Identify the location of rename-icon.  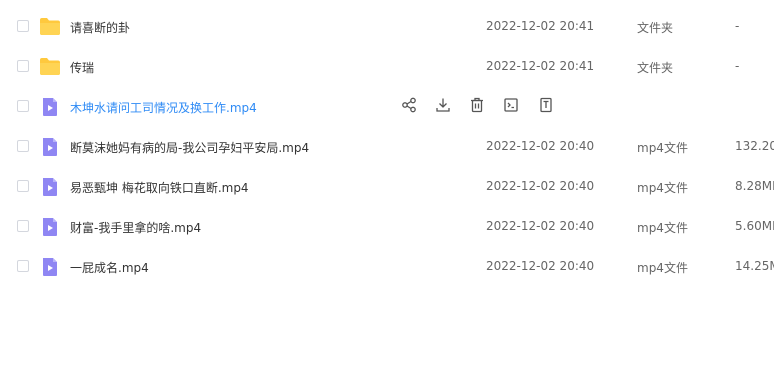
(511, 105).